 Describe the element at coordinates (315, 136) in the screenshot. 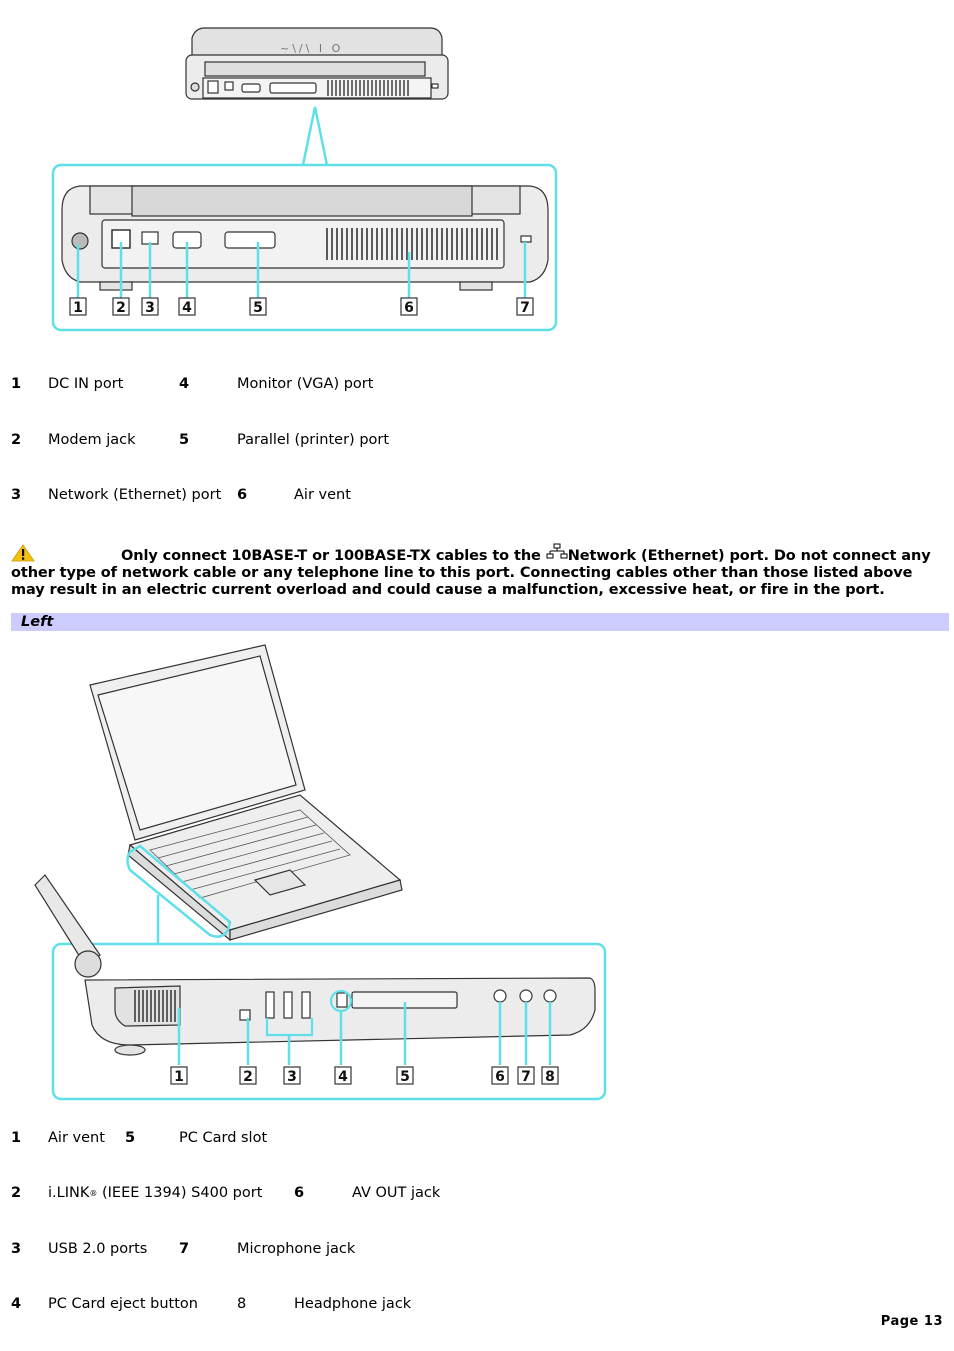

I see `zoom-pointer` at that location.